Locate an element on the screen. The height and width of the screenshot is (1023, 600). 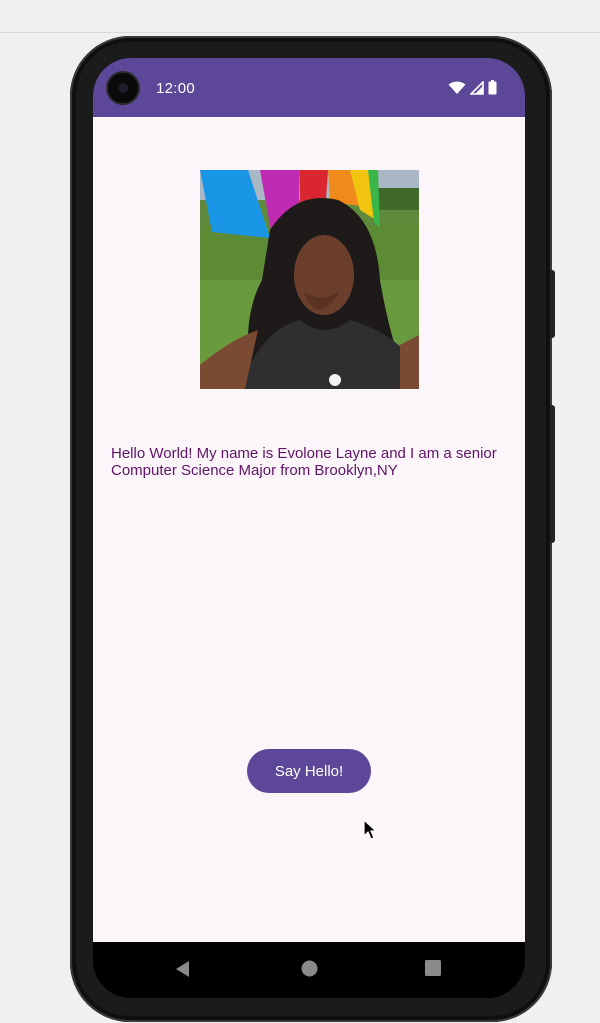
volume-button is located at coordinates (552, 304).